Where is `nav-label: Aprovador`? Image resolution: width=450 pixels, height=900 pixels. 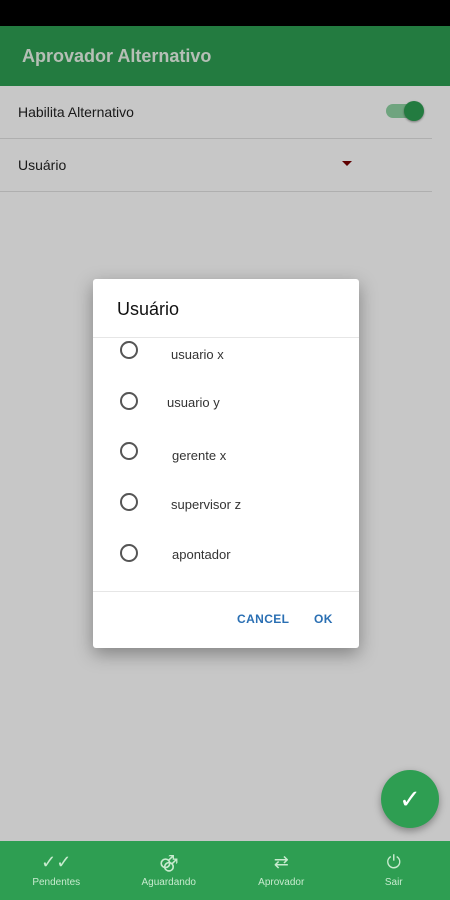 nav-label: Aprovador is located at coordinates (281, 882).